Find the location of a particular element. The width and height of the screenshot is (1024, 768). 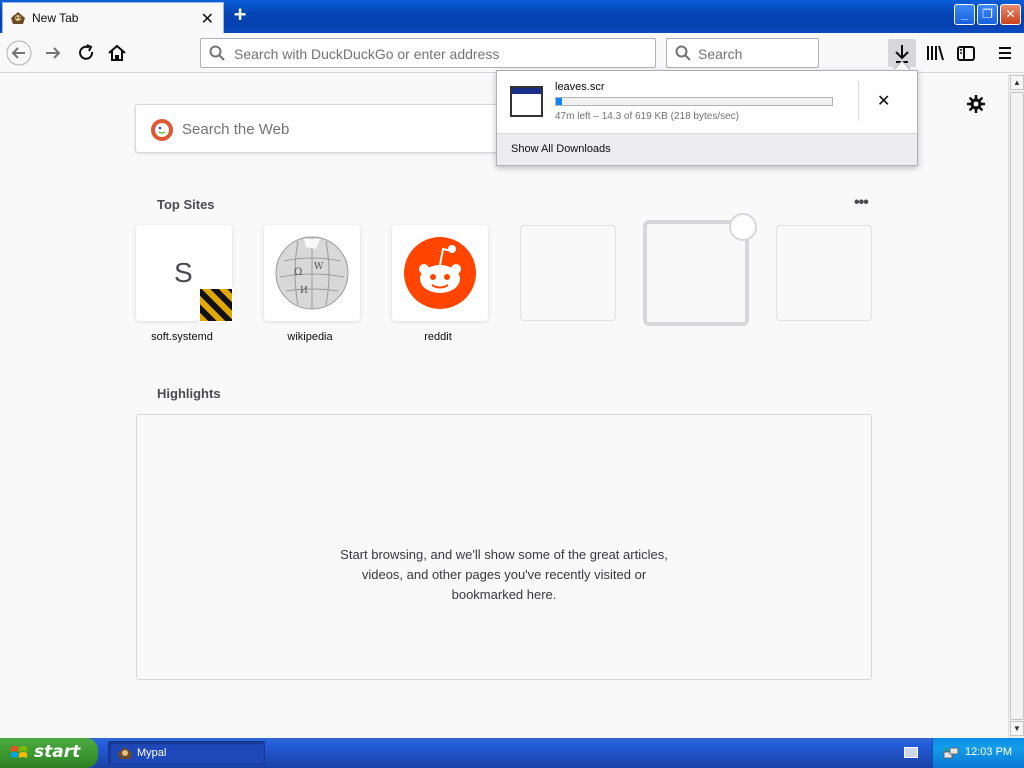

new-tab-button: + is located at coordinates (240, 16).